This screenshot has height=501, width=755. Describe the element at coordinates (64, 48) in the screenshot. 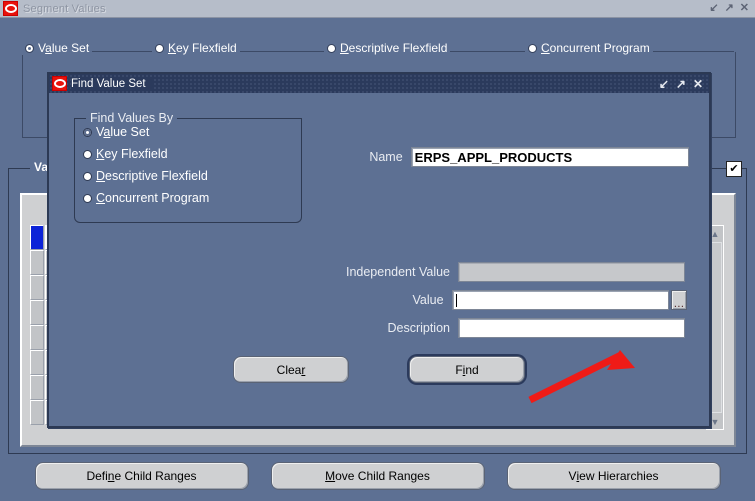

I see `radio-label-value-set: Value Set` at that location.